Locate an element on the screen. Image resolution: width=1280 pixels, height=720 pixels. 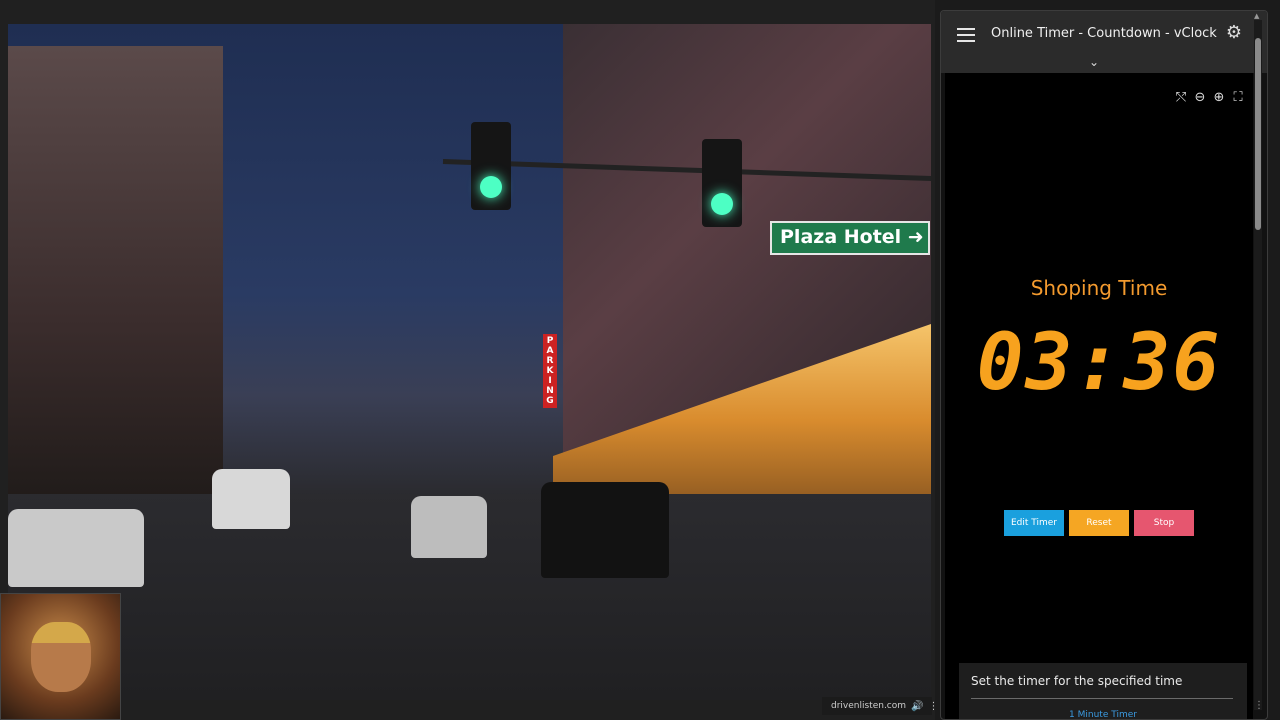
one-minute-timer-link: 1 Minute Timer is located at coordinates (1103, 714).